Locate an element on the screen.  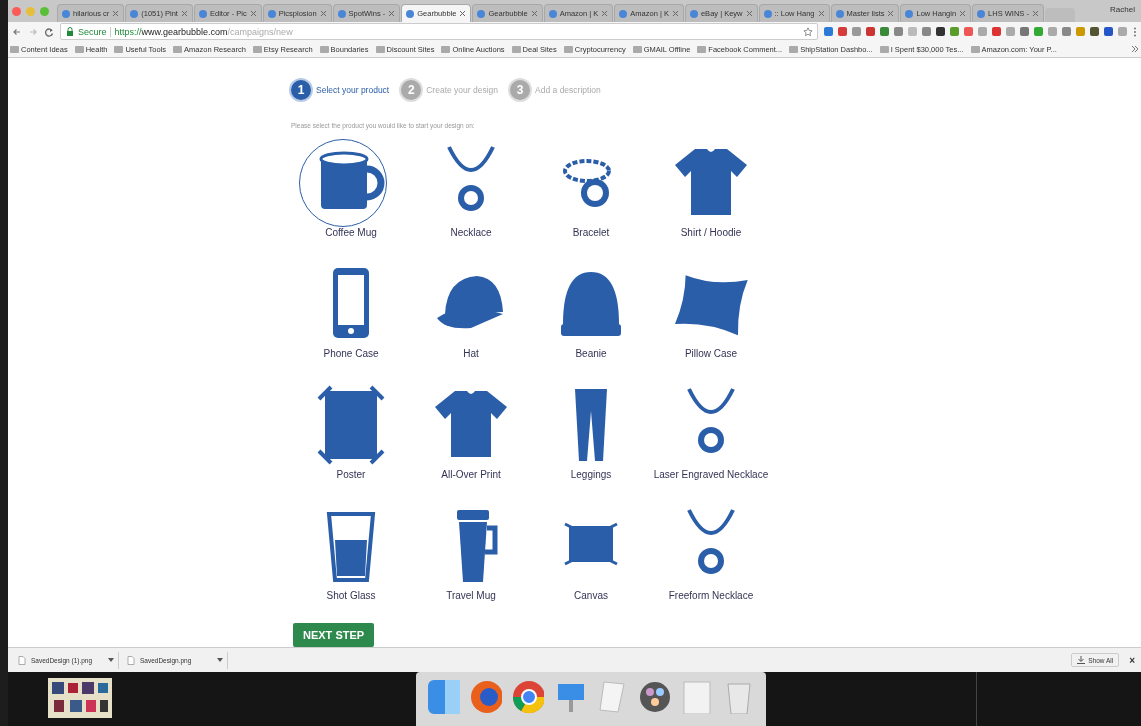
step-number: 2 is located at coordinates (411, 90).